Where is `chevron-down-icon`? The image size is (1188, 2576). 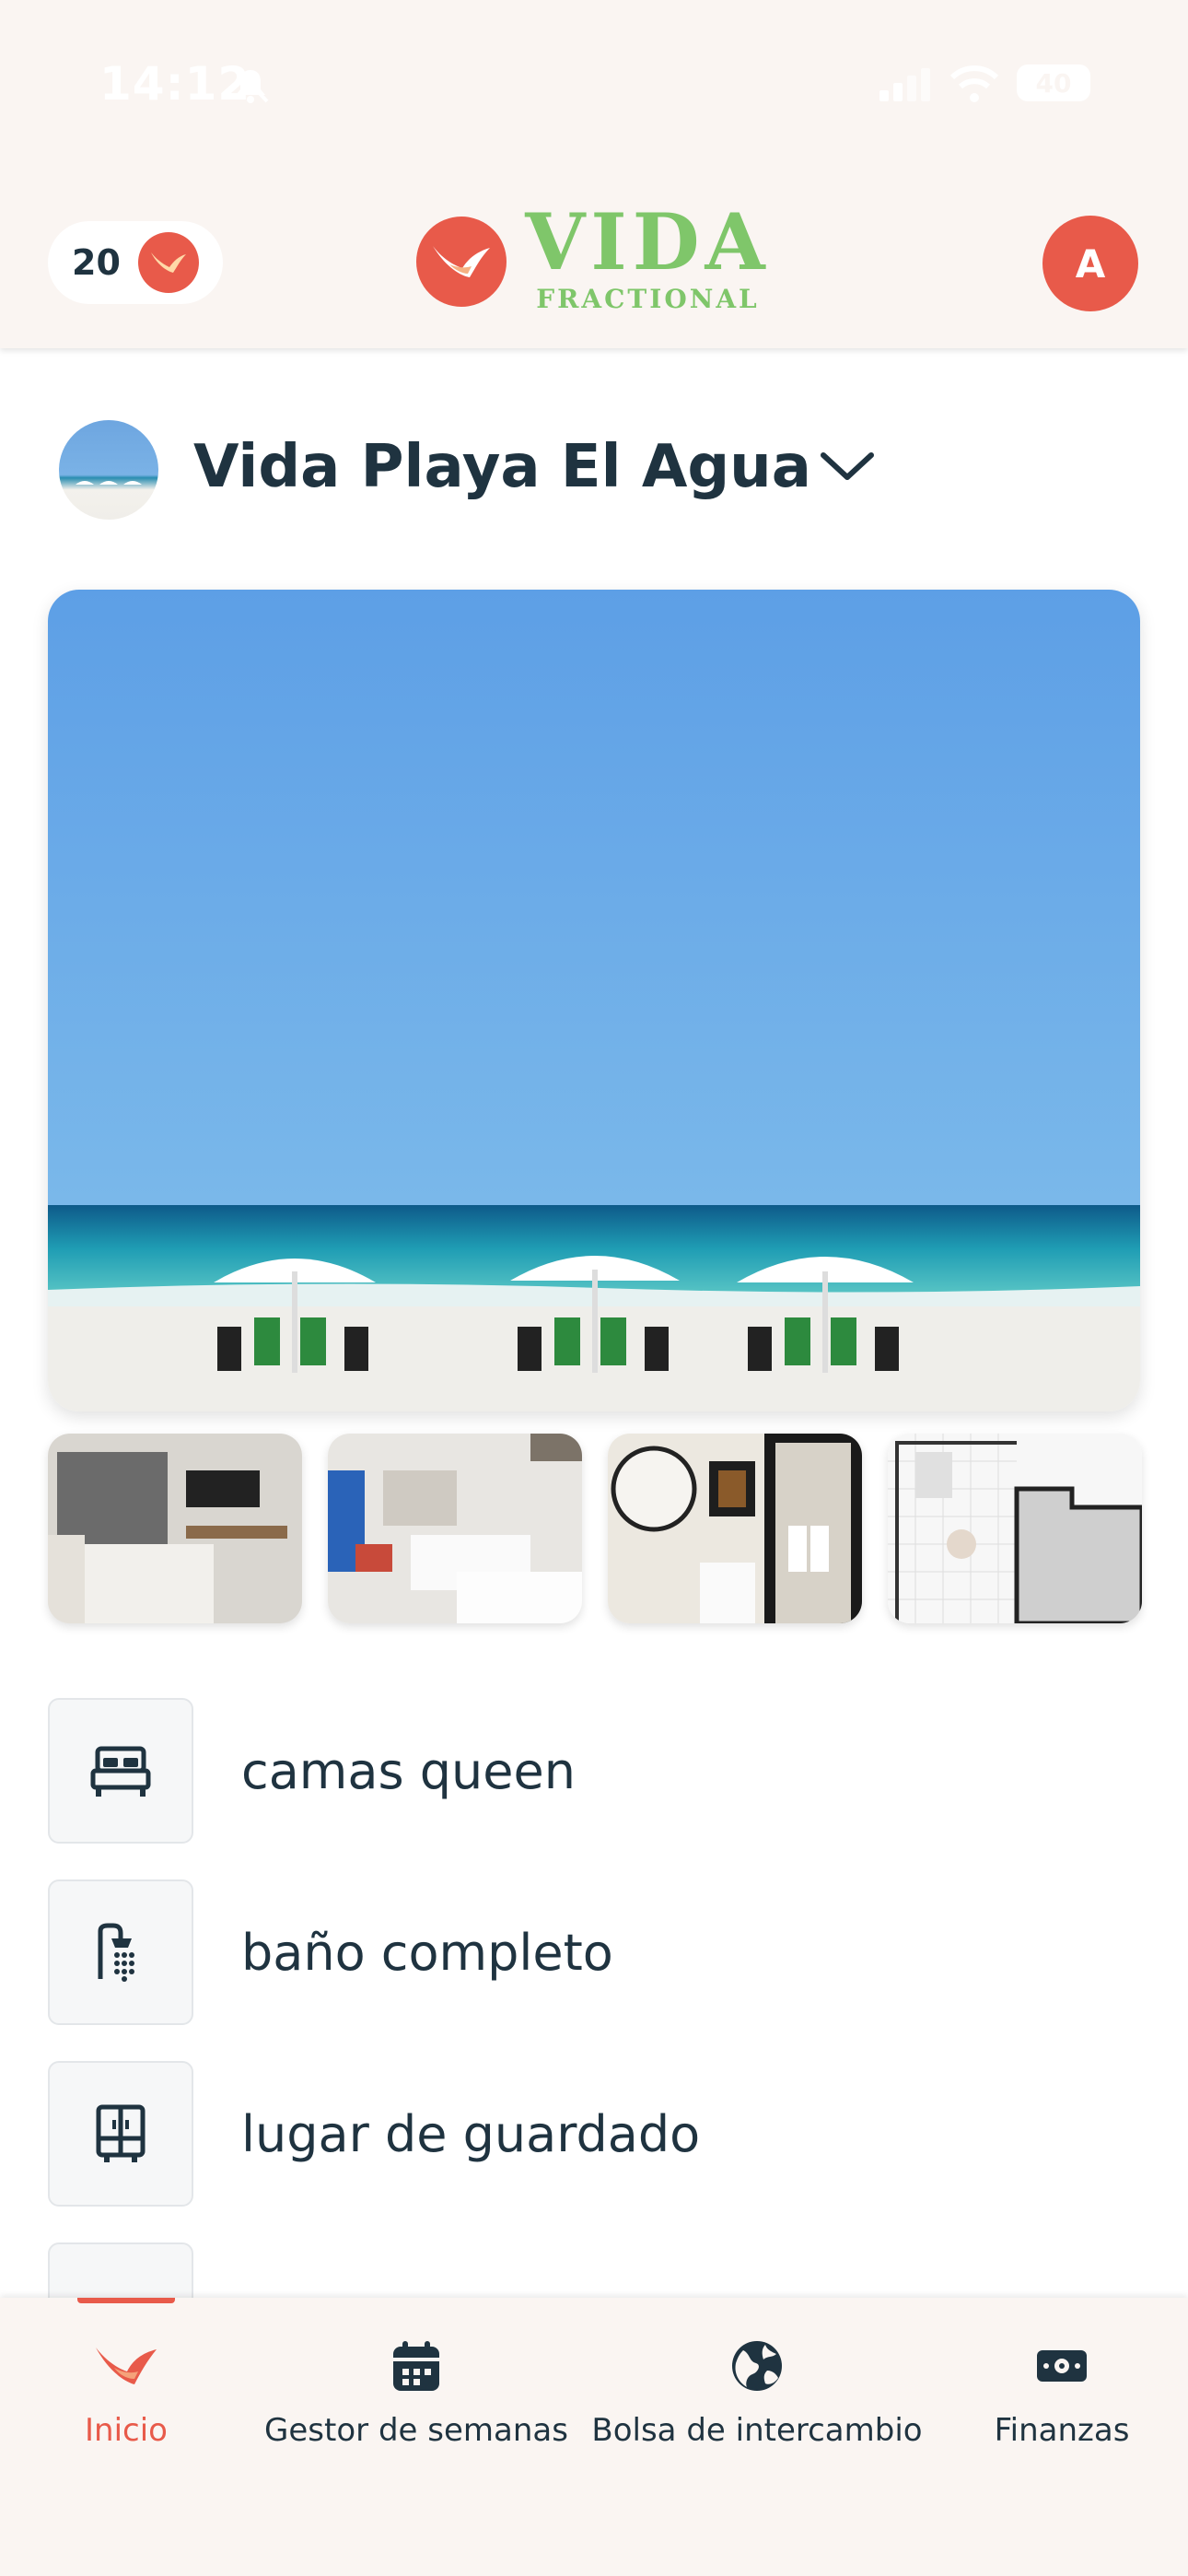 chevron-down-icon is located at coordinates (847, 466).